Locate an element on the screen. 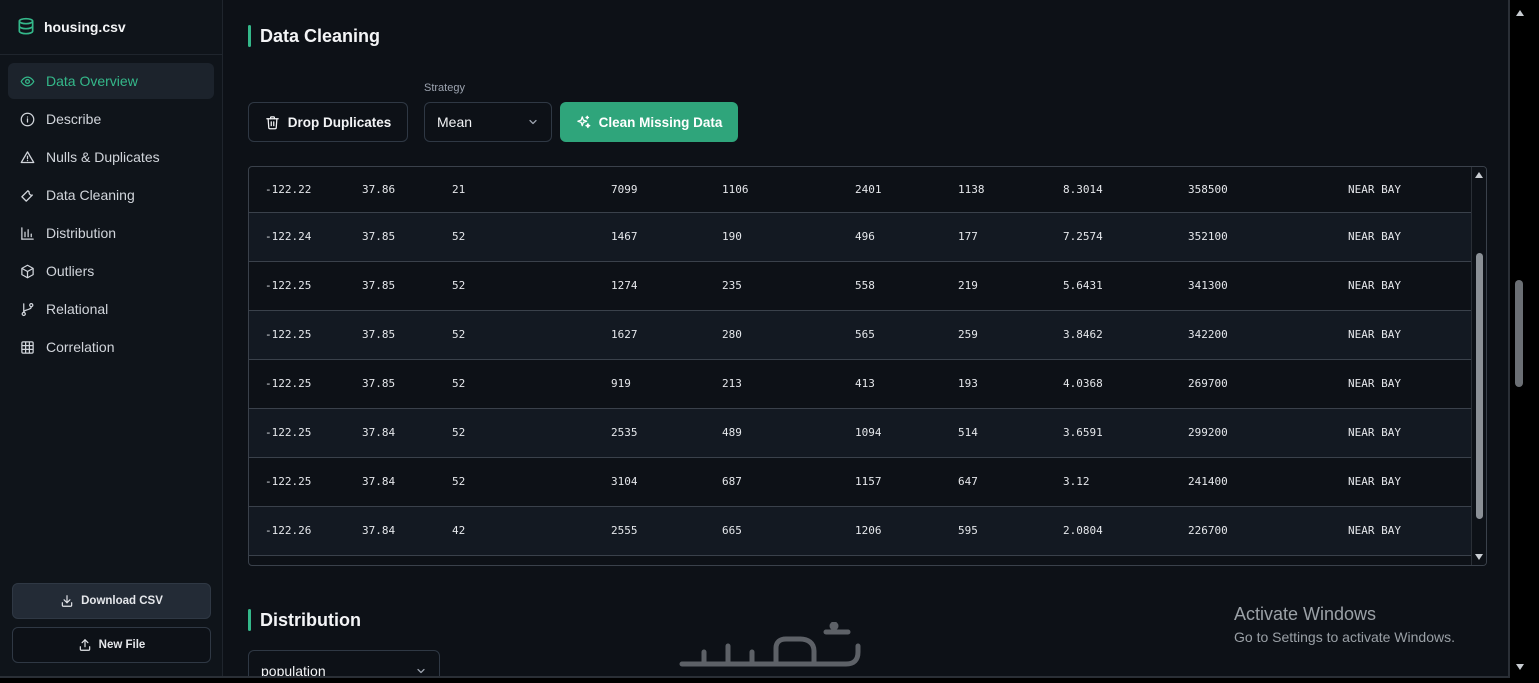 This screenshot has width=1539, height=683. strategy-label: Strategy is located at coordinates (444, 88).